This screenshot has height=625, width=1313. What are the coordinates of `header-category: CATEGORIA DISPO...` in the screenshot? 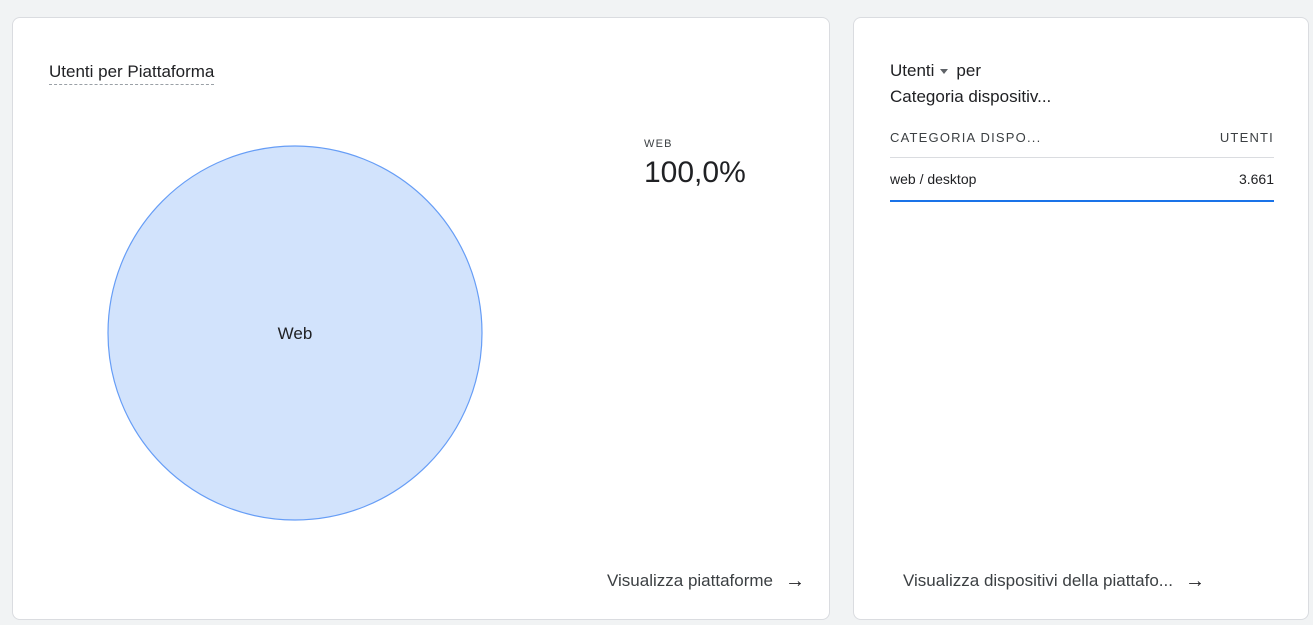 It's located at (965, 137).